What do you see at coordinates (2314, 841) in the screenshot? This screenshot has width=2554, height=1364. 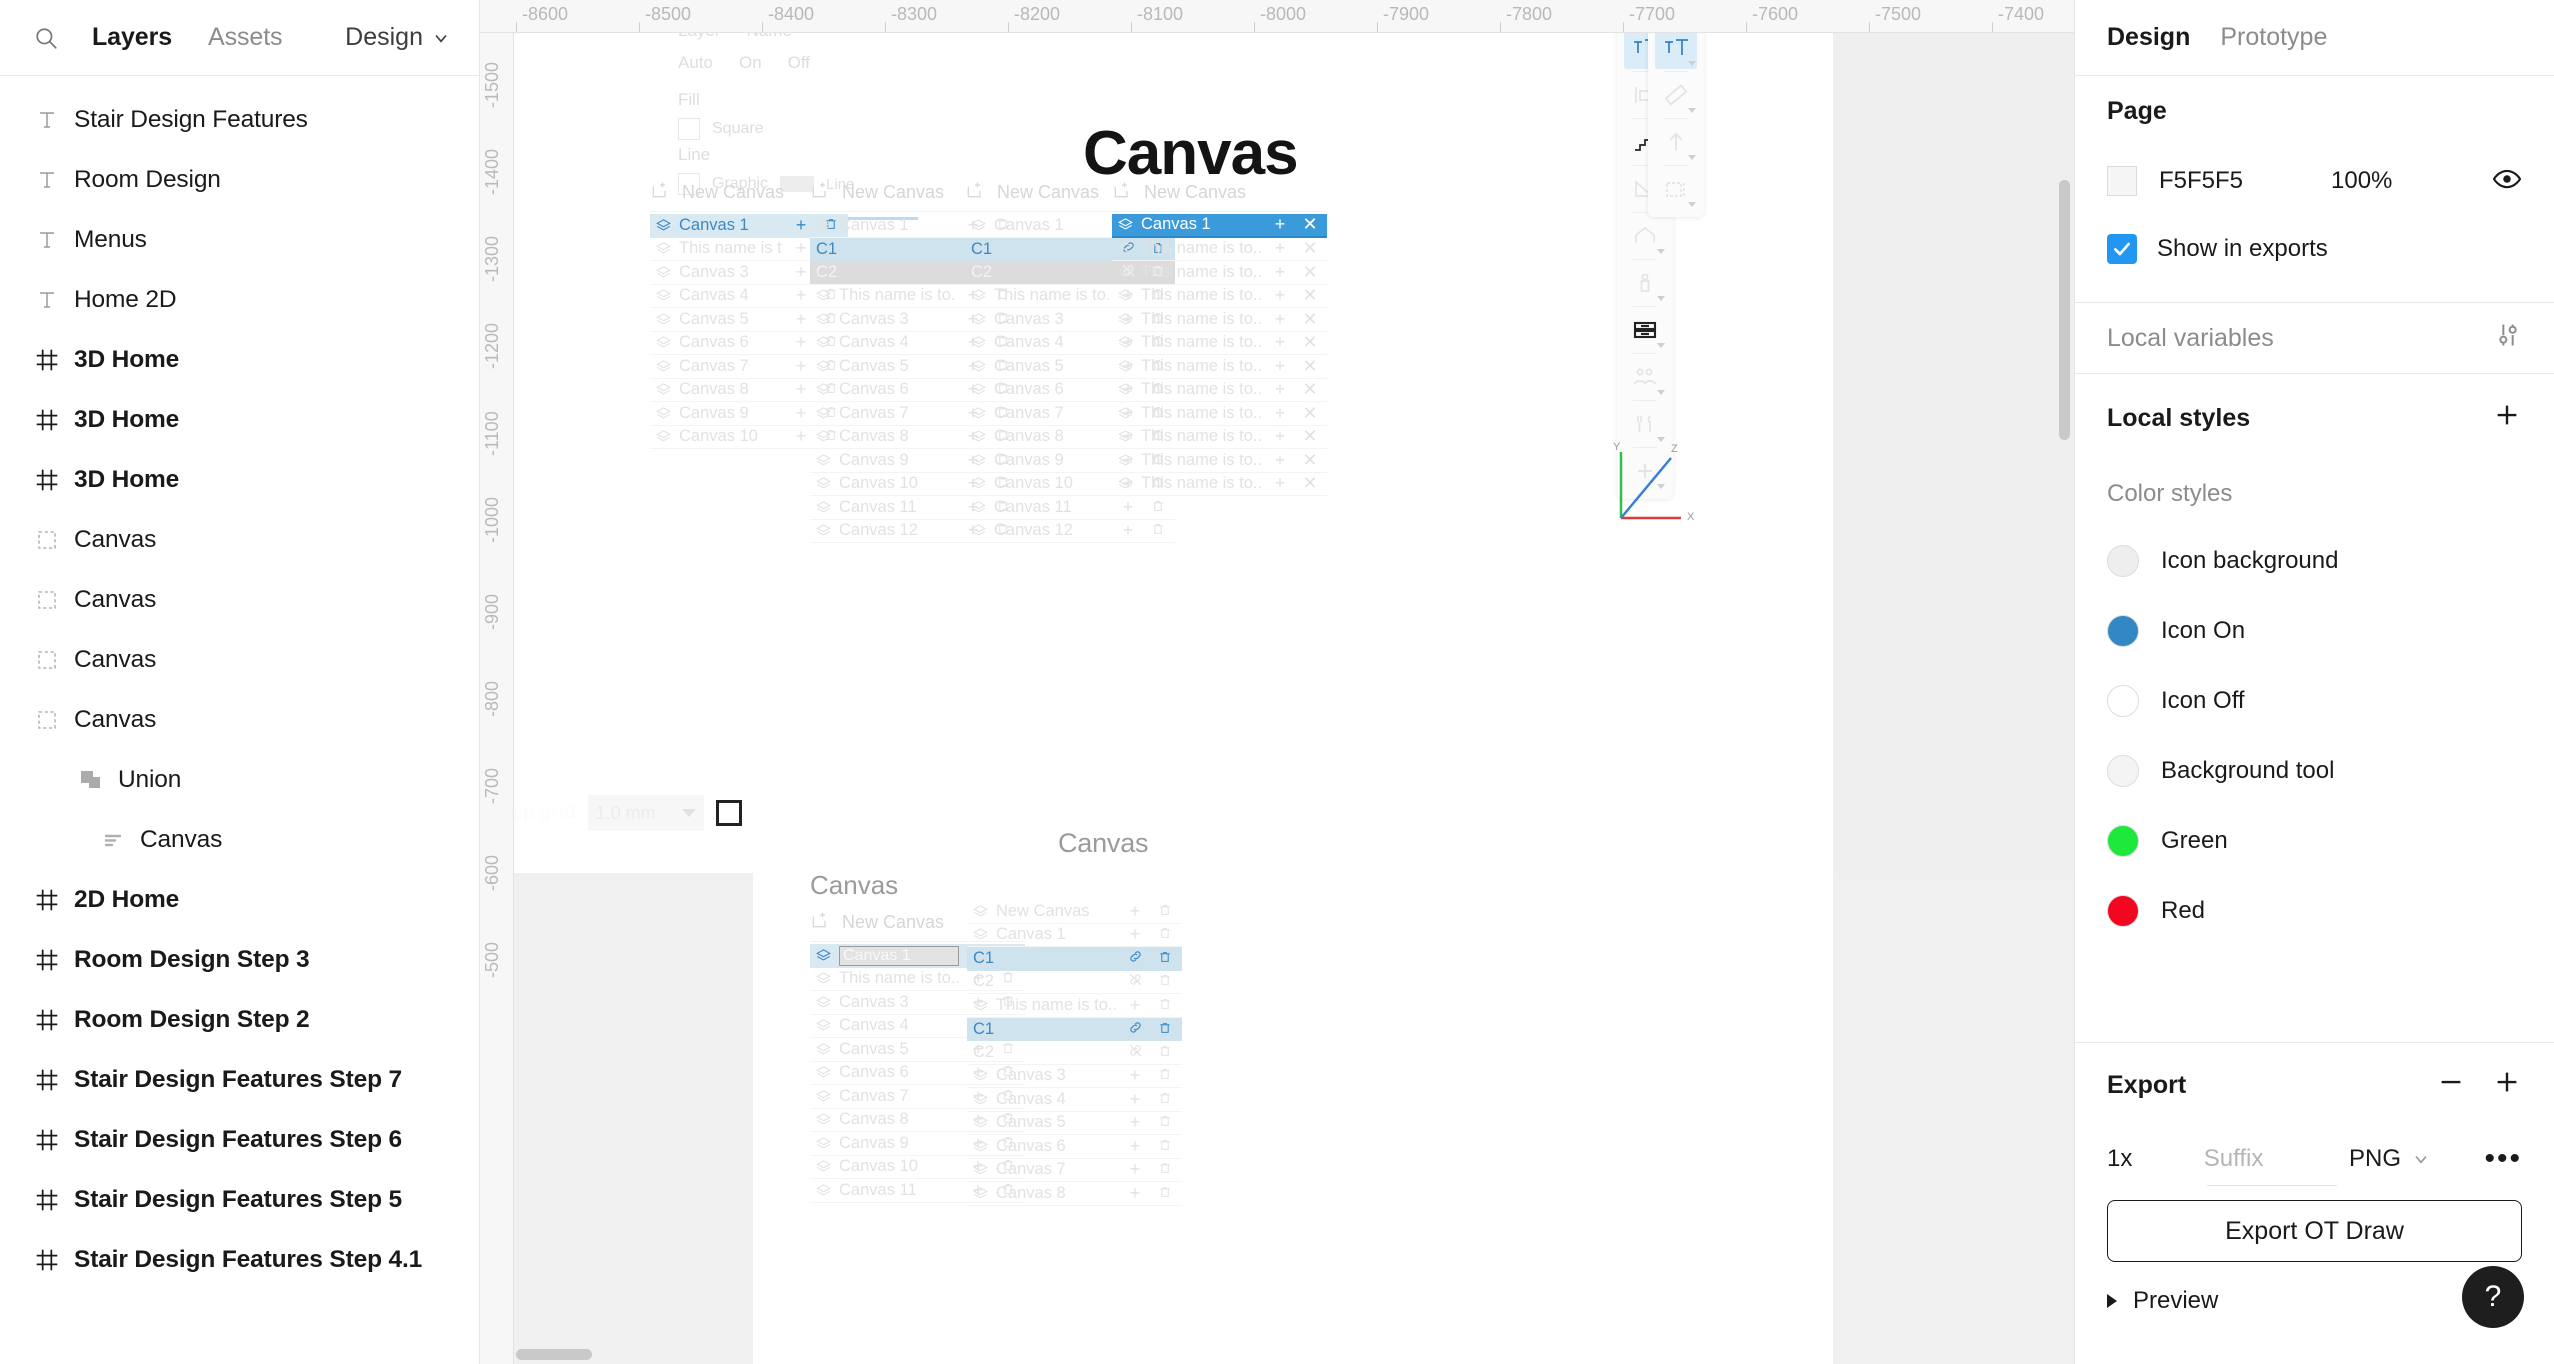 I see `color-style-row: Green` at bounding box center [2314, 841].